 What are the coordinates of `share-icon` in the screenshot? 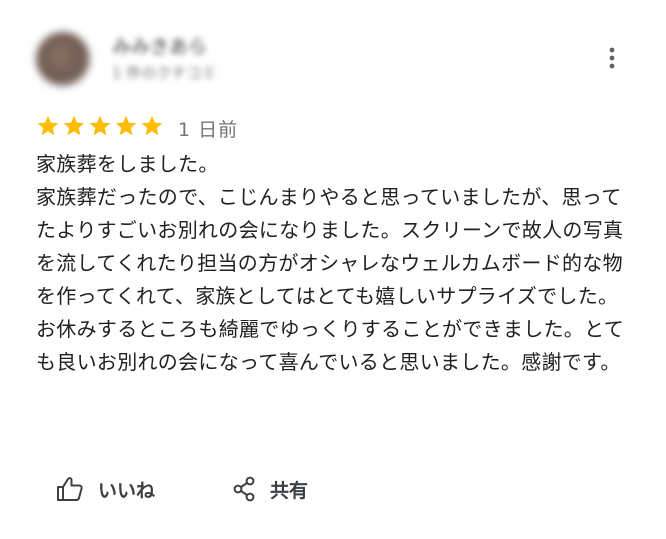 It's located at (244, 489).